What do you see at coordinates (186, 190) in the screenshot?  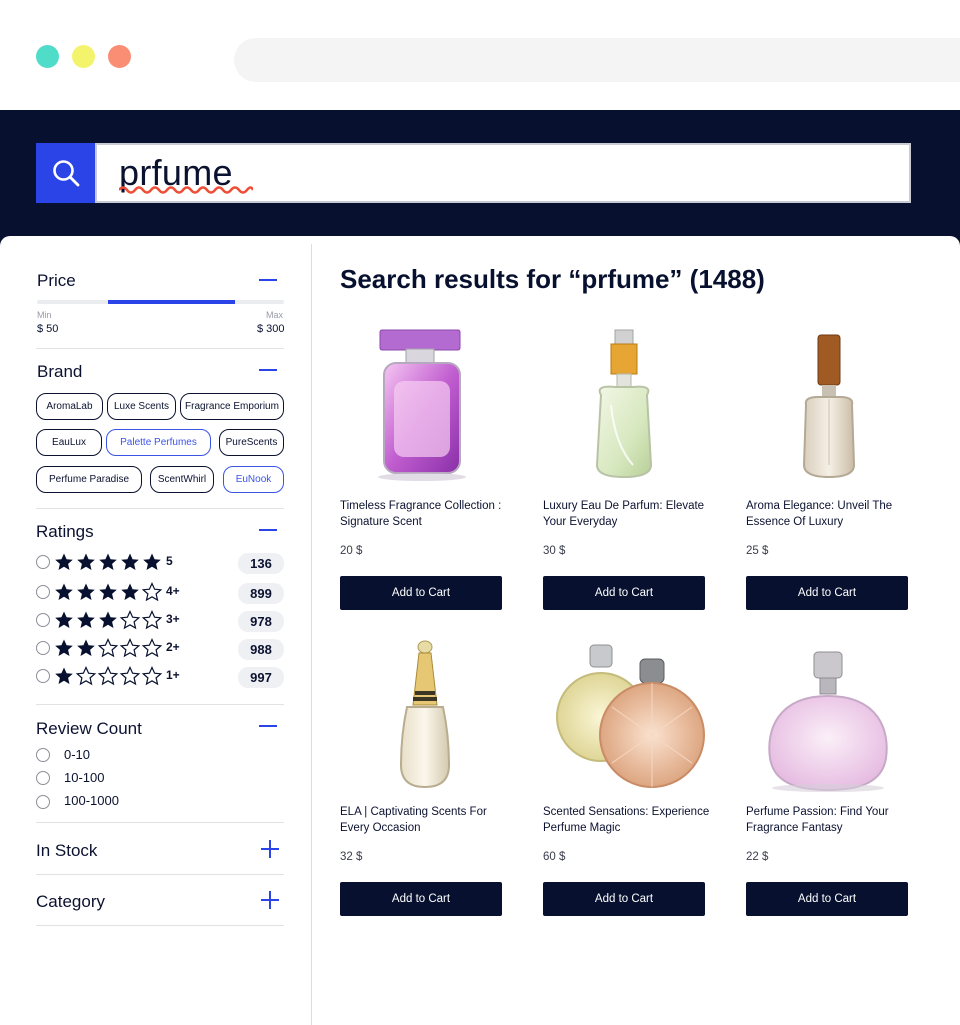 I see `spellcheck-underline` at bounding box center [186, 190].